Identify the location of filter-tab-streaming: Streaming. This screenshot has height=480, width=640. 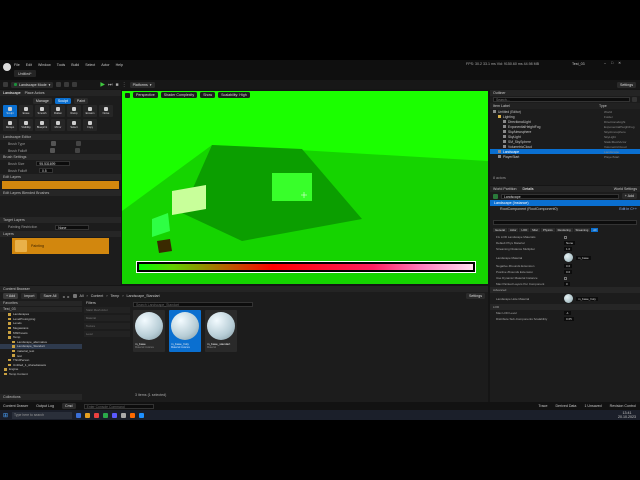
(582, 229).